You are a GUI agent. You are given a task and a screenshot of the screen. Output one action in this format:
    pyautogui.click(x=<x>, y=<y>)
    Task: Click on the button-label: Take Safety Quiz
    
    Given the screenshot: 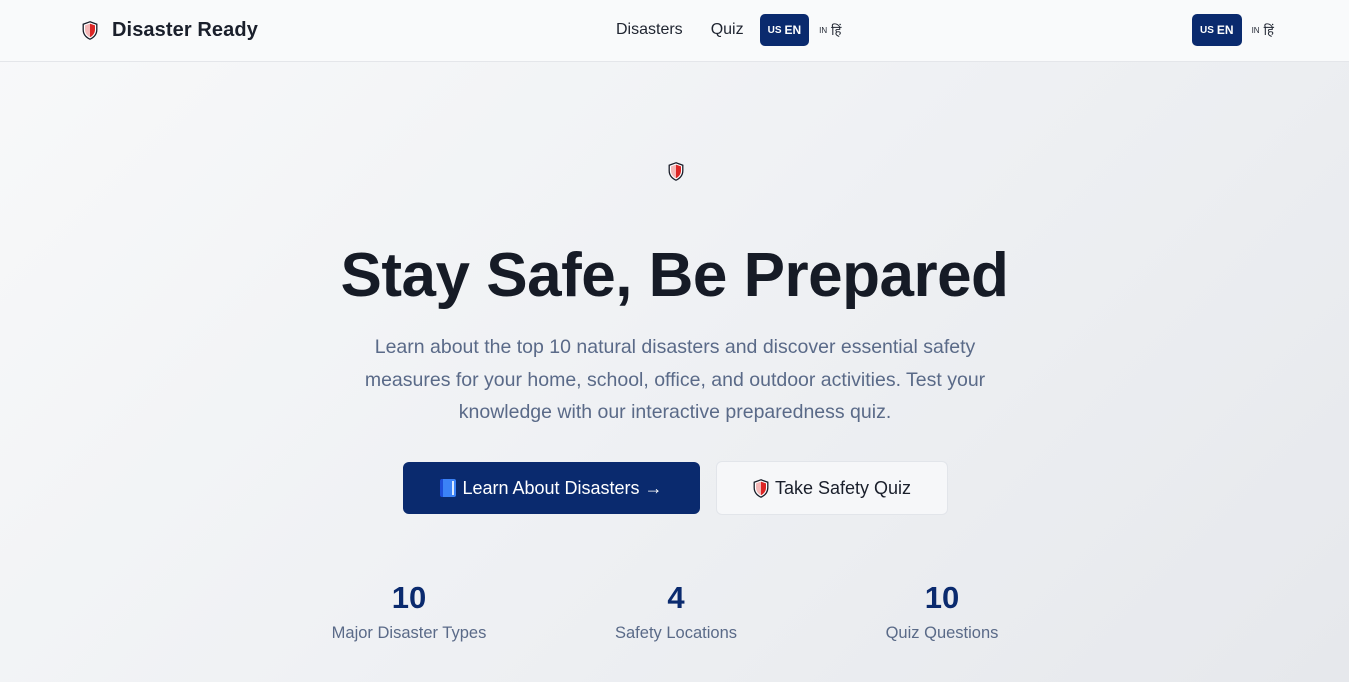 What is the action you would take?
    pyautogui.click(x=843, y=487)
    